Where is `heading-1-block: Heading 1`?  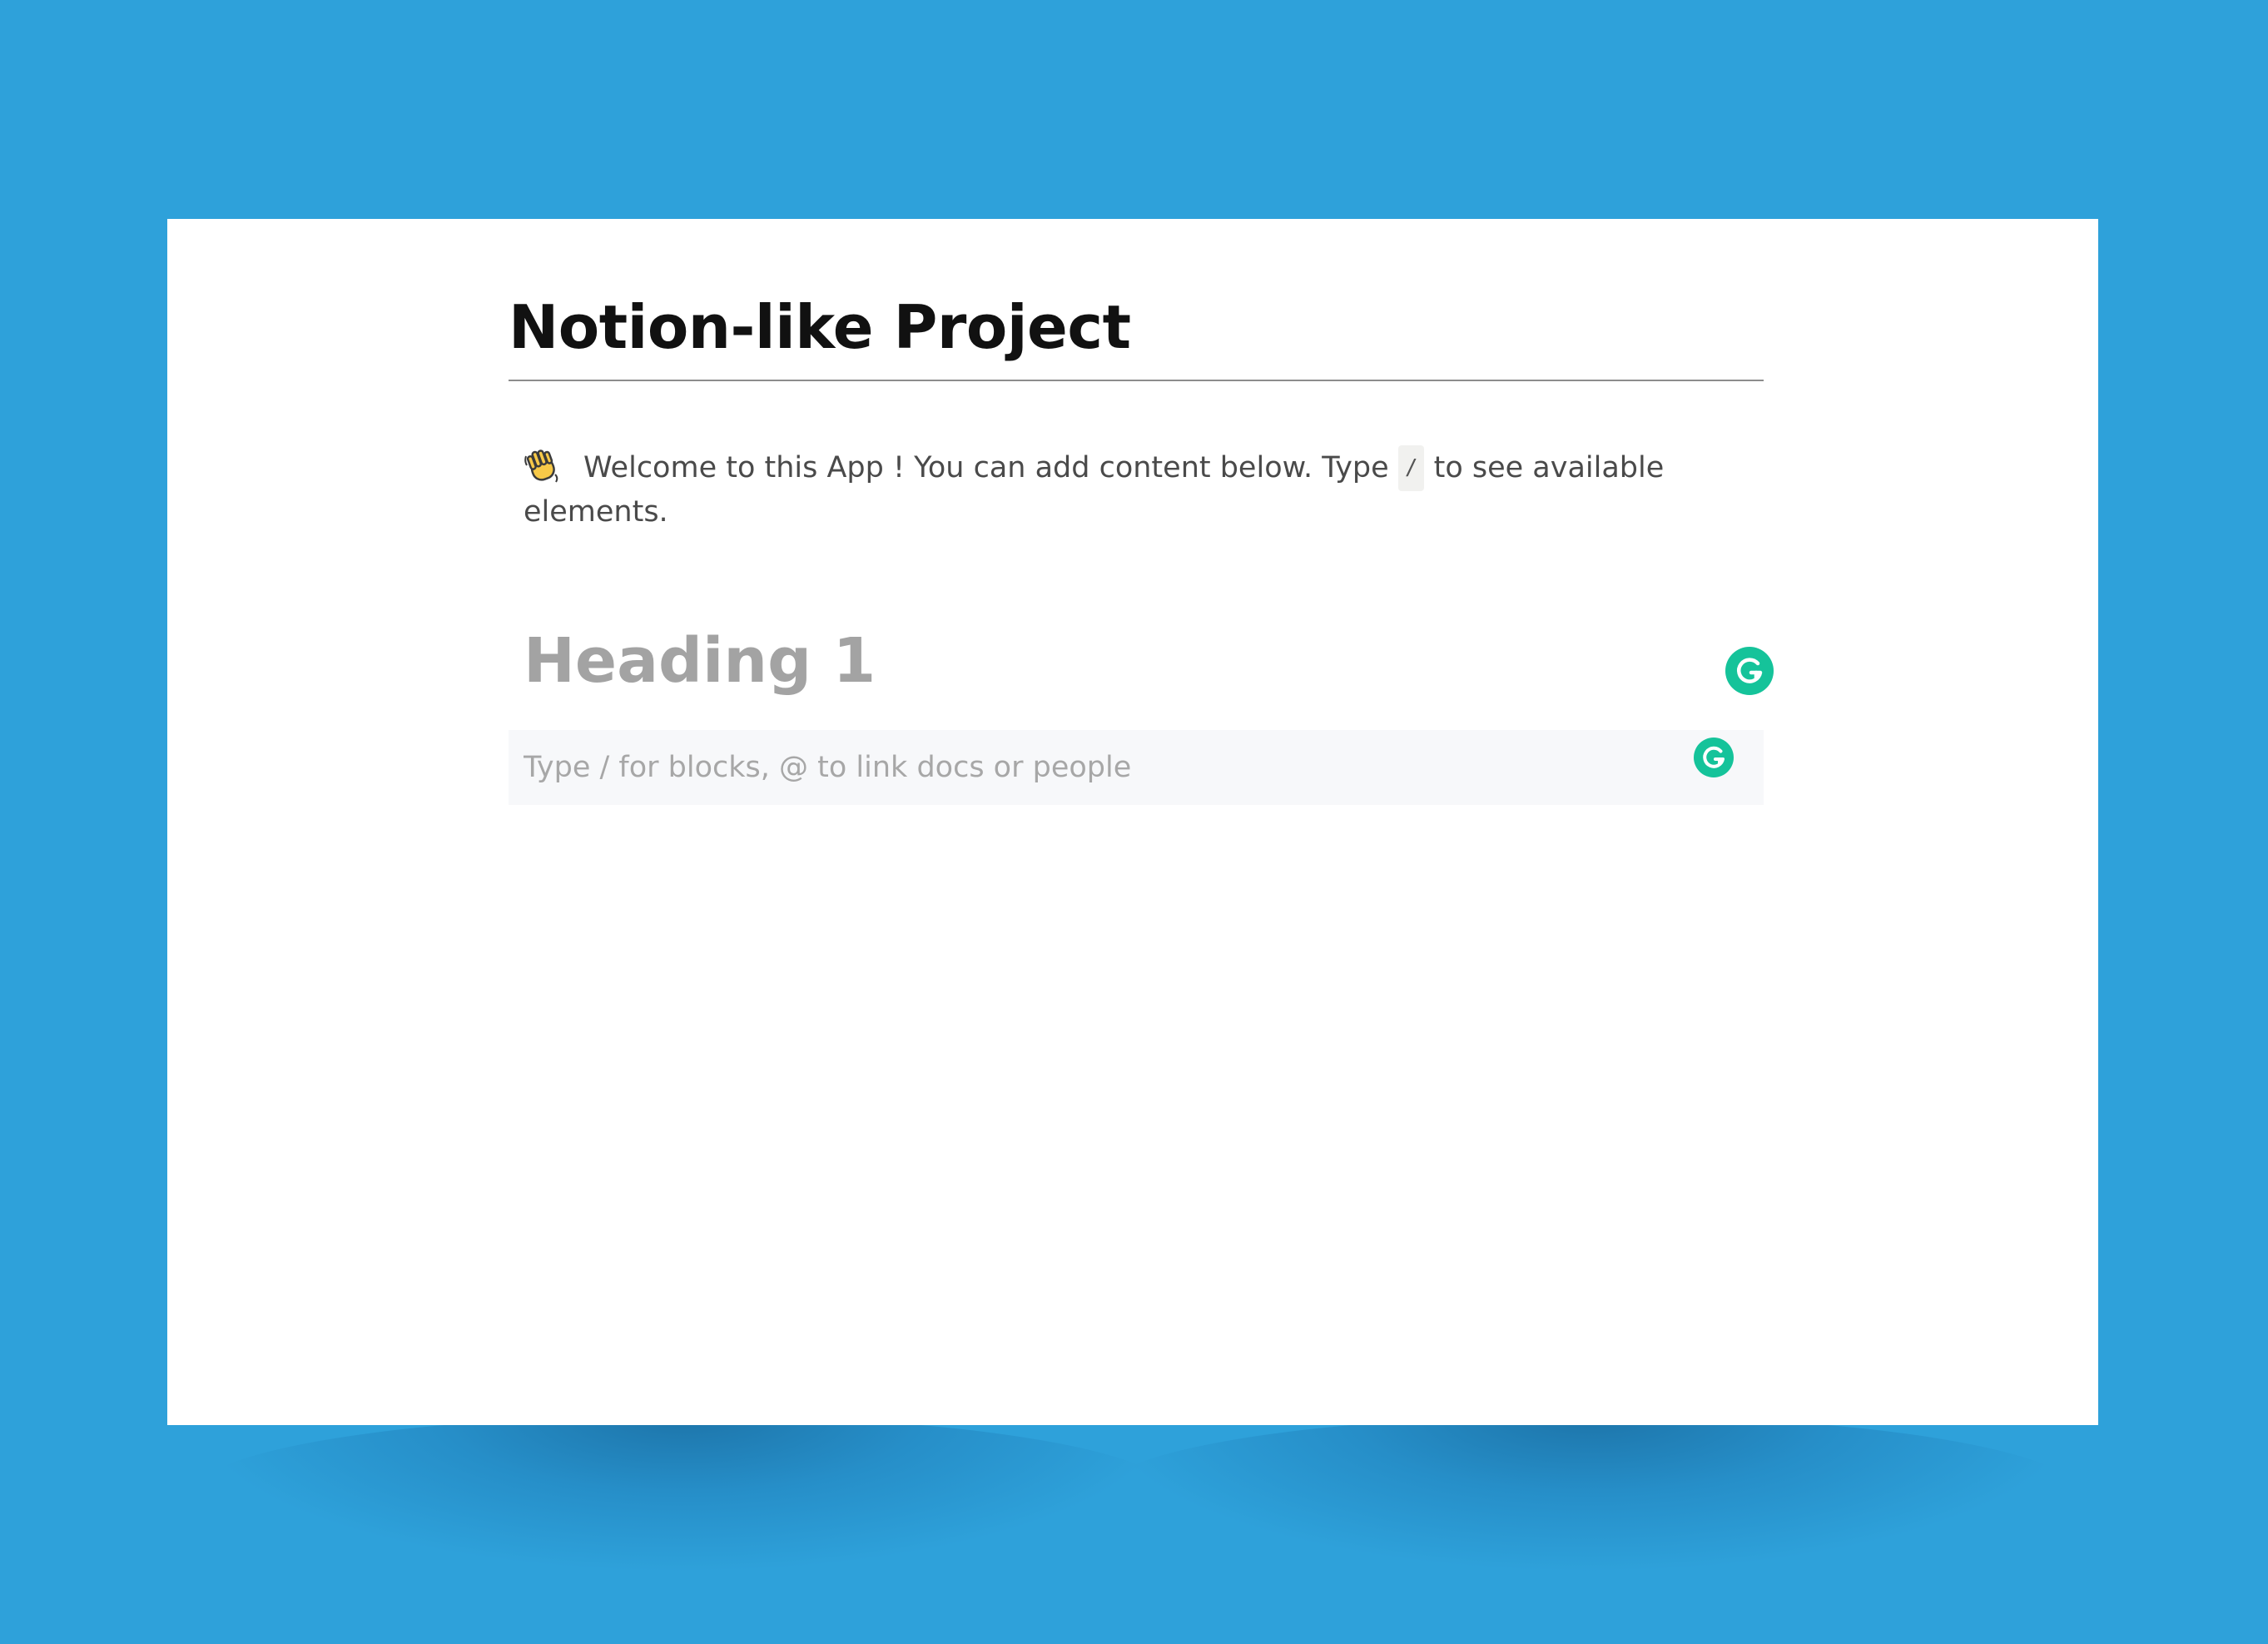 heading-1-block: Heading 1 is located at coordinates (1144, 661).